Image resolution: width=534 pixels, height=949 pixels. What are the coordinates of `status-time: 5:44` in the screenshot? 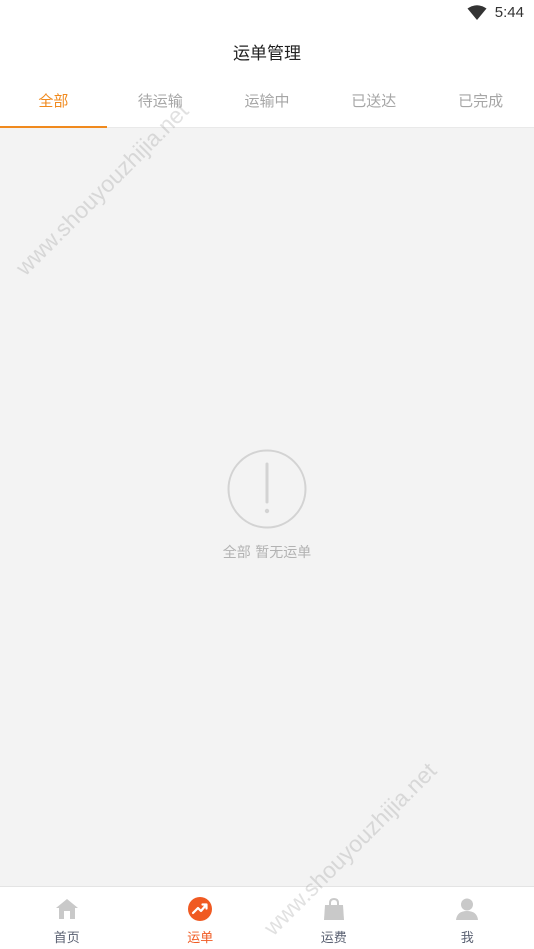 It's located at (509, 12).